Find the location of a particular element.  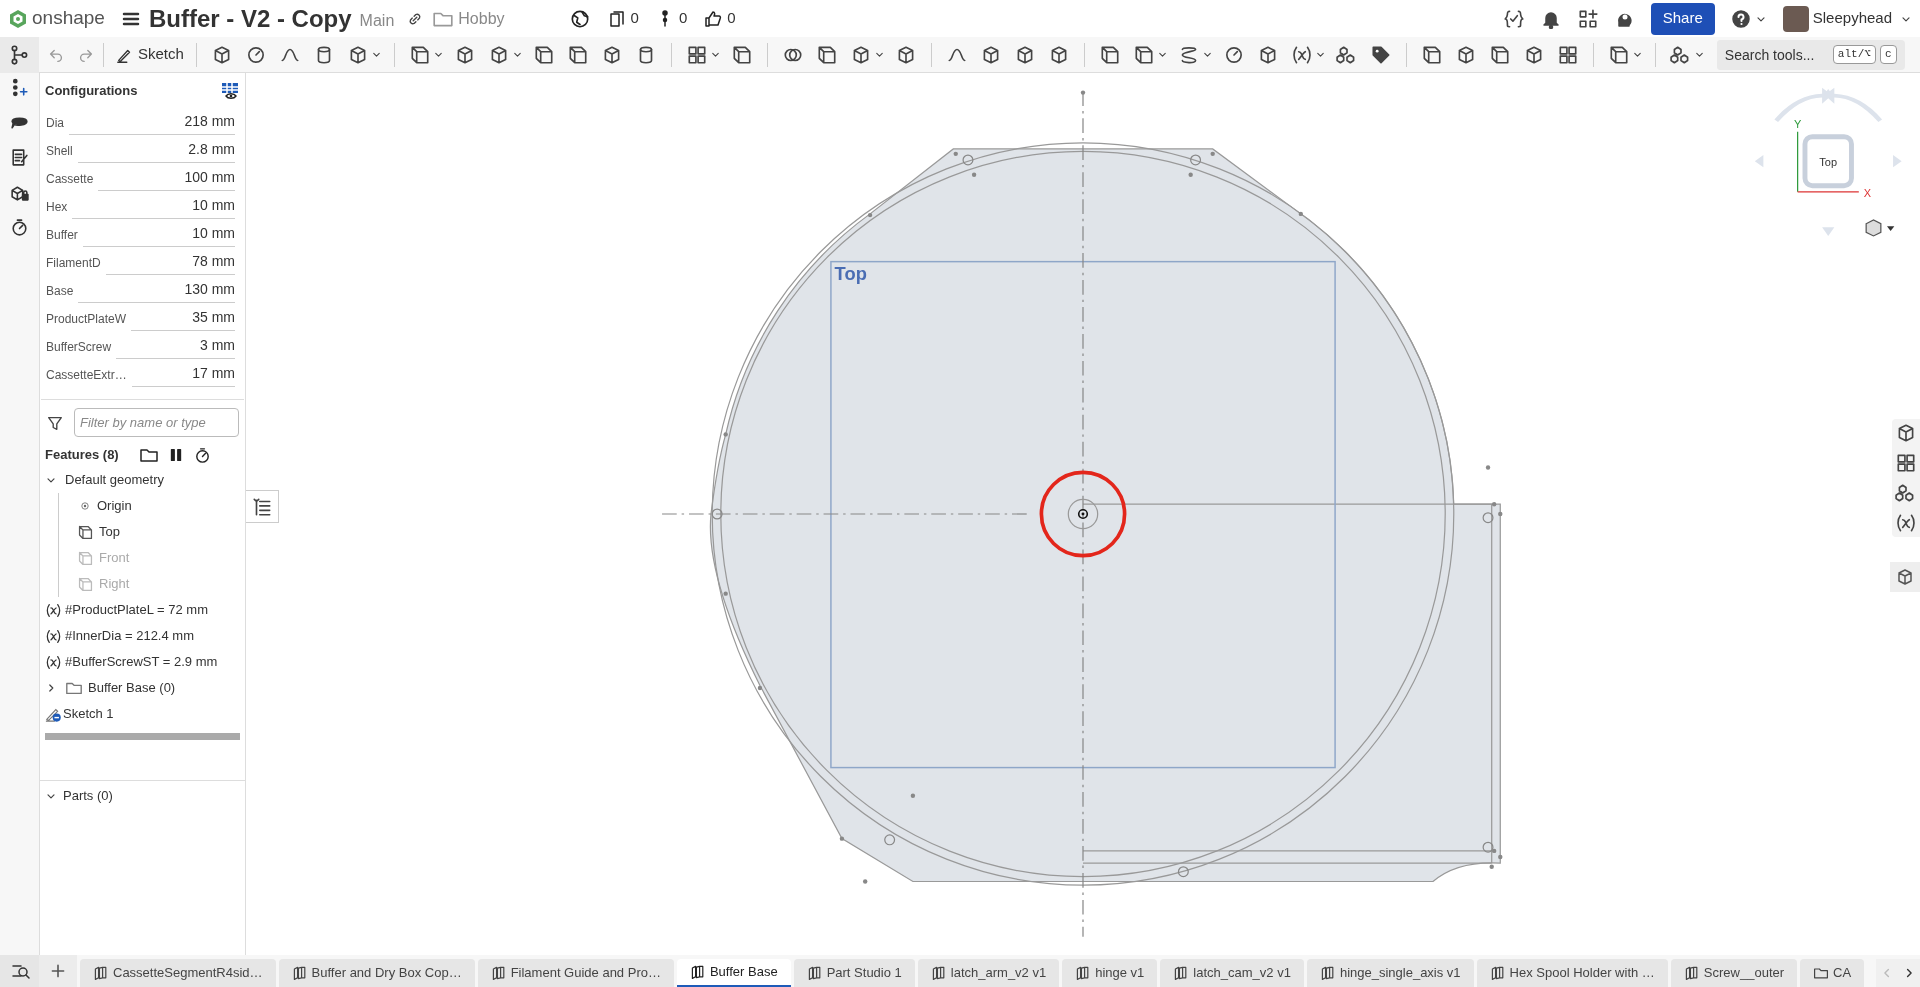

sketch-button: Sketch is located at coordinates (150, 54).